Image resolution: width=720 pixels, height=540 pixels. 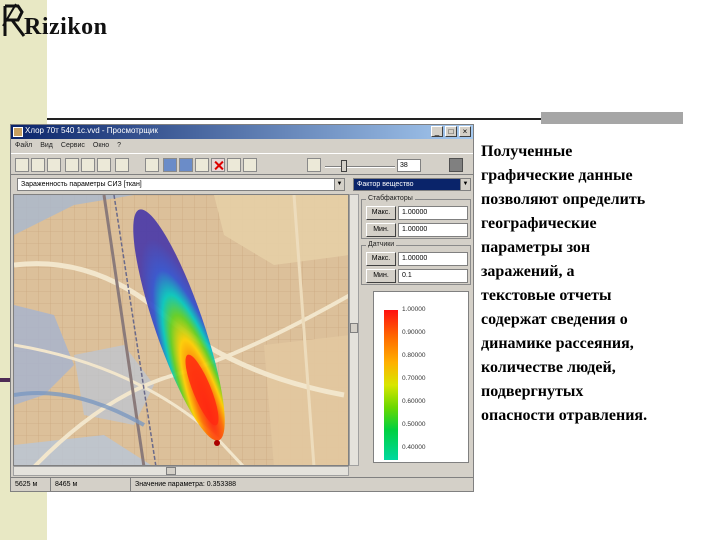 What do you see at coordinates (181, 471) in the screenshot?
I see `map-horizontal-scrollbar` at bounding box center [181, 471].